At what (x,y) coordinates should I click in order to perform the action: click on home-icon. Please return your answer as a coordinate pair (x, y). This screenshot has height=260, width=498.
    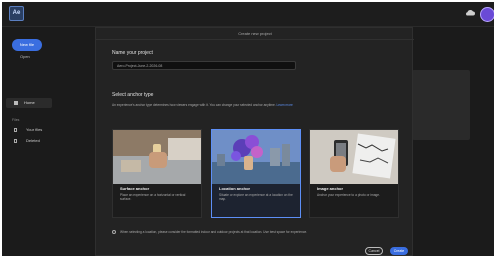
    Looking at the image, I should click on (16, 103).